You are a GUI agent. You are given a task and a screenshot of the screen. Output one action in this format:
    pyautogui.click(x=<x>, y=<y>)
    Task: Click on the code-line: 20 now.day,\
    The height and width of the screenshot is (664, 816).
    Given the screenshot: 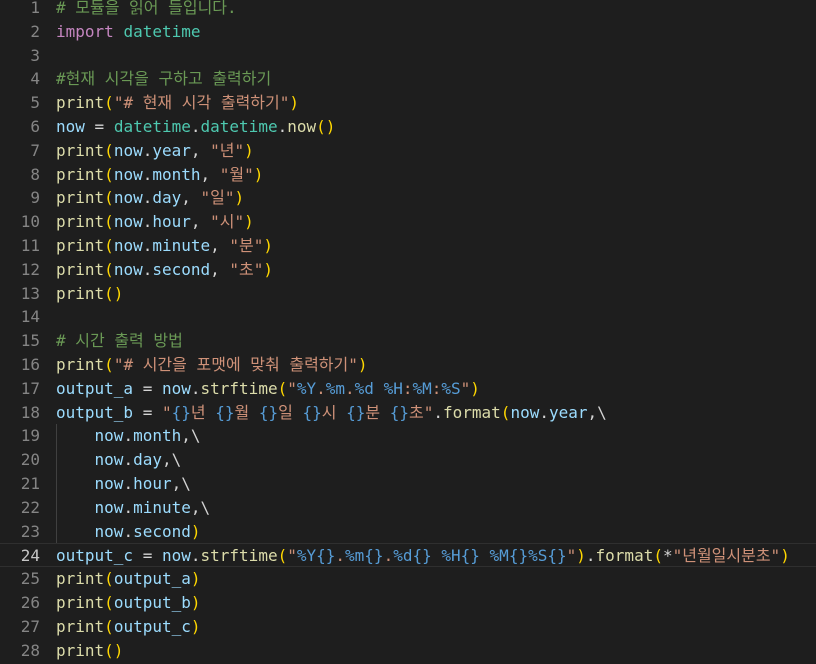 What is the action you would take?
    pyautogui.click(x=408, y=460)
    